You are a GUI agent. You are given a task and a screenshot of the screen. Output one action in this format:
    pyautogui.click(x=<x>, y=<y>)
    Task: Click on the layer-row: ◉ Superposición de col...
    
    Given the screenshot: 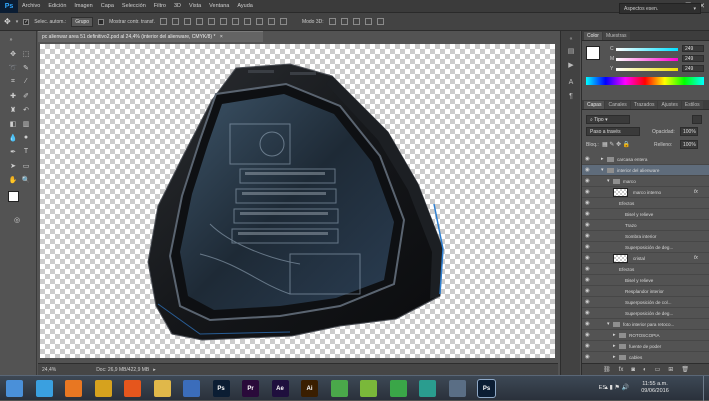 What is the action you would take?
    pyautogui.click(x=645, y=302)
    